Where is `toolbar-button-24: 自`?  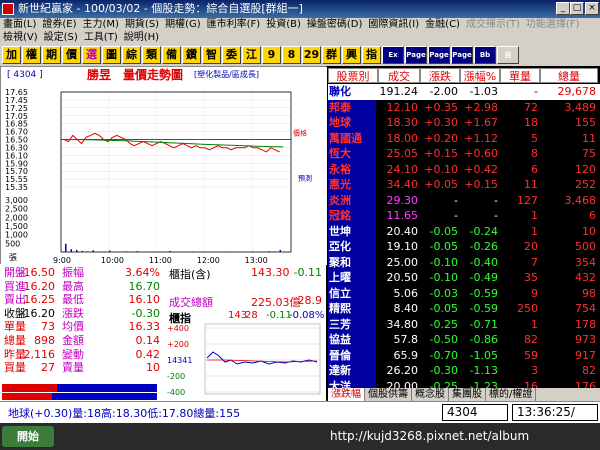 toolbar-button-24: 自 is located at coordinates (508, 55).